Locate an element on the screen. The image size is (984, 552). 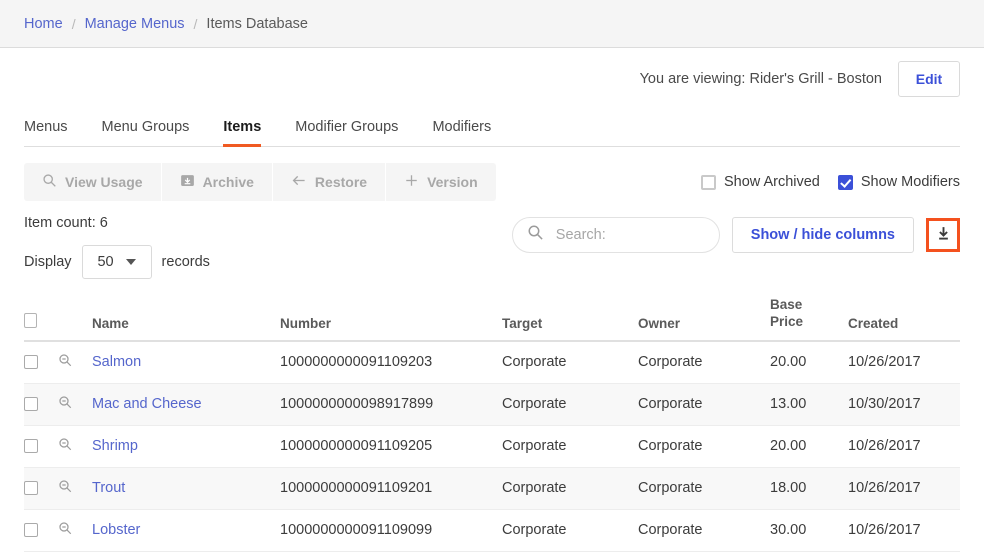
download-button is located at coordinates (943, 235).